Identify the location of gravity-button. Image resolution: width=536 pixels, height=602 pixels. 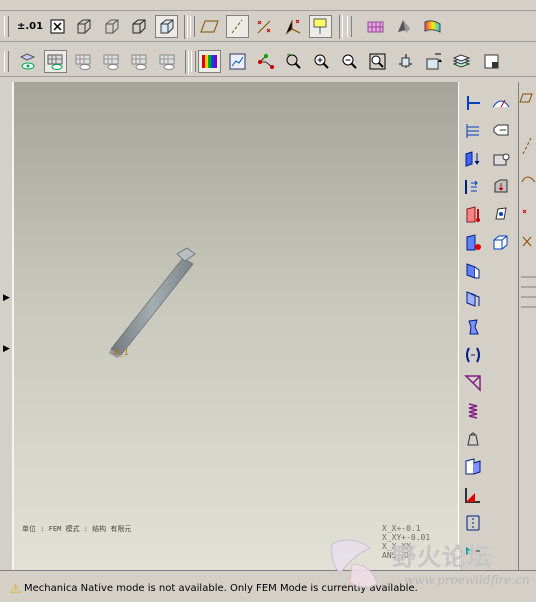
(501, 187).